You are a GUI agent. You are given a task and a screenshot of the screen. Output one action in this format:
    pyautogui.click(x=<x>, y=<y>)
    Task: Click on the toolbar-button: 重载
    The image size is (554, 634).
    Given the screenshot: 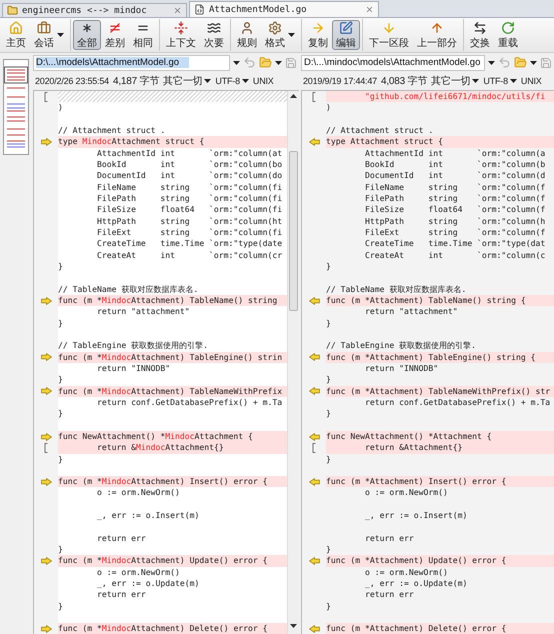 What is the action you would take?
    pyautogui.click(x=508, y=35)
    